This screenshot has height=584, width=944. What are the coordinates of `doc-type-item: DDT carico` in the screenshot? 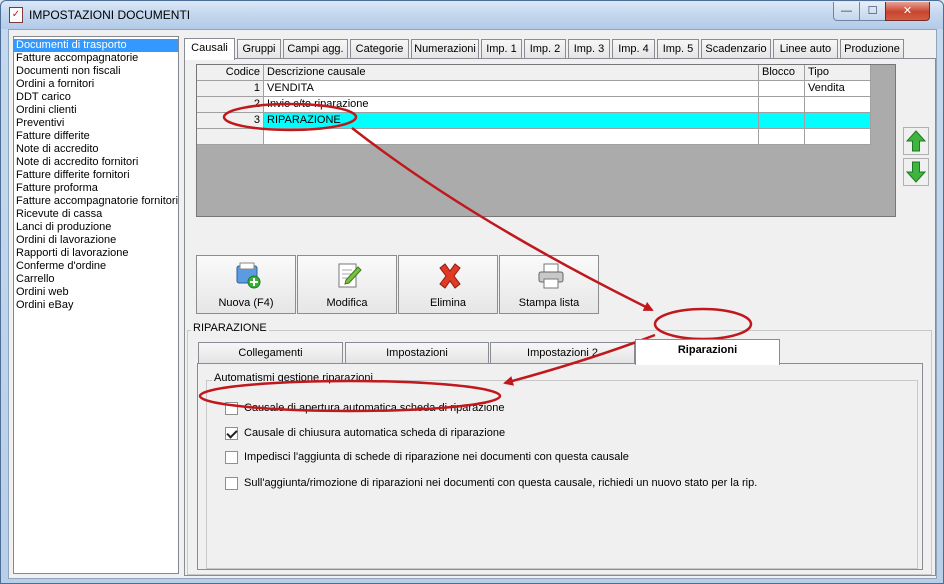 It's located at (96, 97).